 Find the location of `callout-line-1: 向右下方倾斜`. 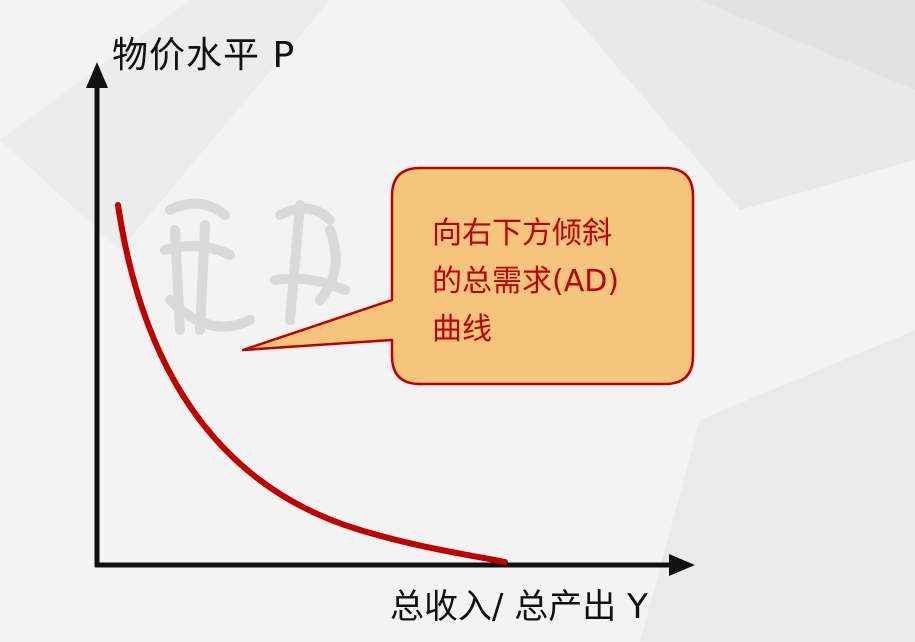

callout-line-1: 向右下方倾斜 is located at coordinates (522, 233).